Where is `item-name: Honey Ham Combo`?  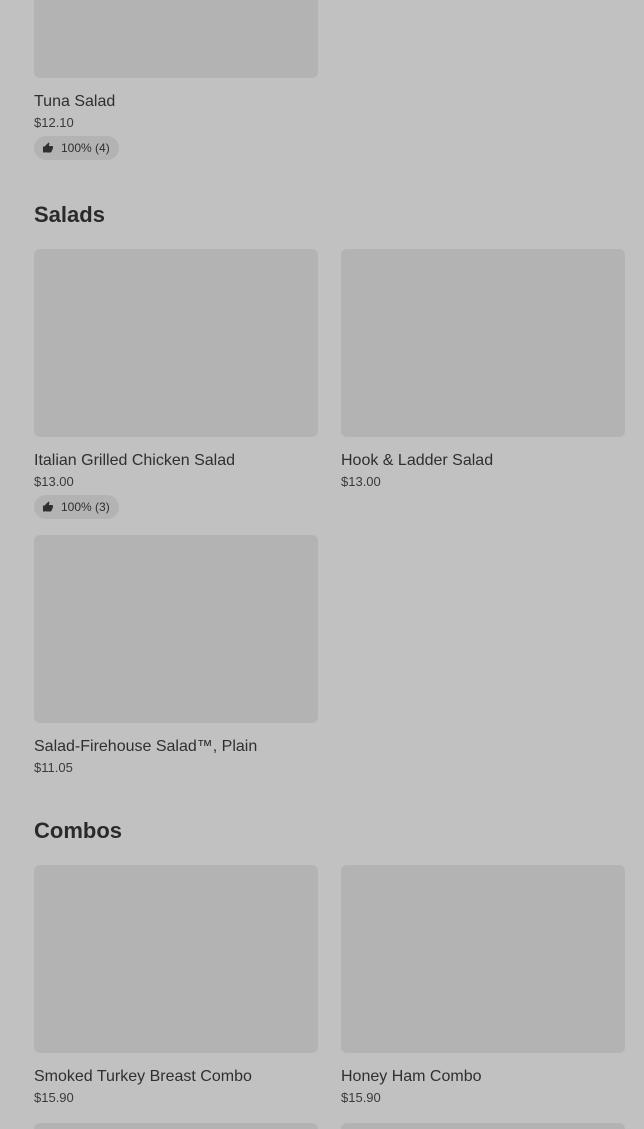
item-name: Honey Ham Combo is located at coordinates (411, 1076).